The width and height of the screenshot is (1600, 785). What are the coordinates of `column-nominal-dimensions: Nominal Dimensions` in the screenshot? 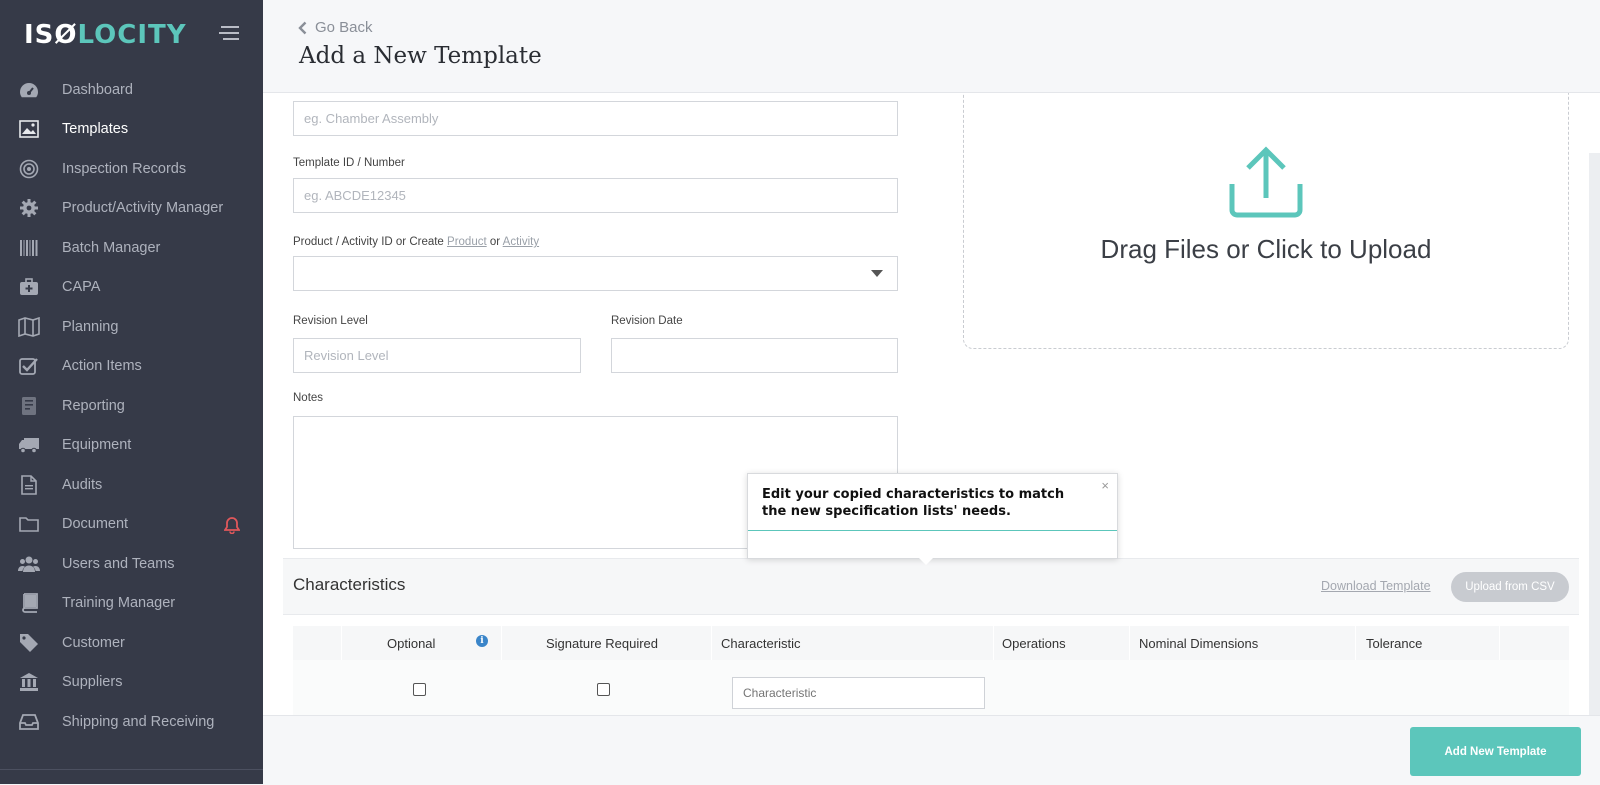 It's located at (1199, 643).